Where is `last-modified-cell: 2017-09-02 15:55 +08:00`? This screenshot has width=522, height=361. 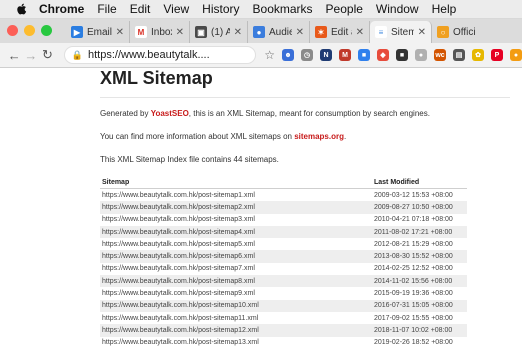
last-modified-cell: 2017-09-02 15:55 +08:00 is located at coordinates (413, 318).